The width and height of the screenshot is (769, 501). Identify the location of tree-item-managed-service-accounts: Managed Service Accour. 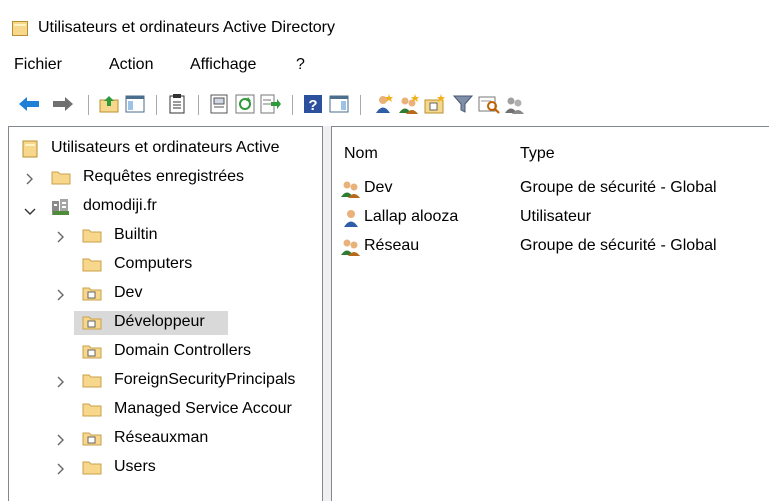
(165, 410).